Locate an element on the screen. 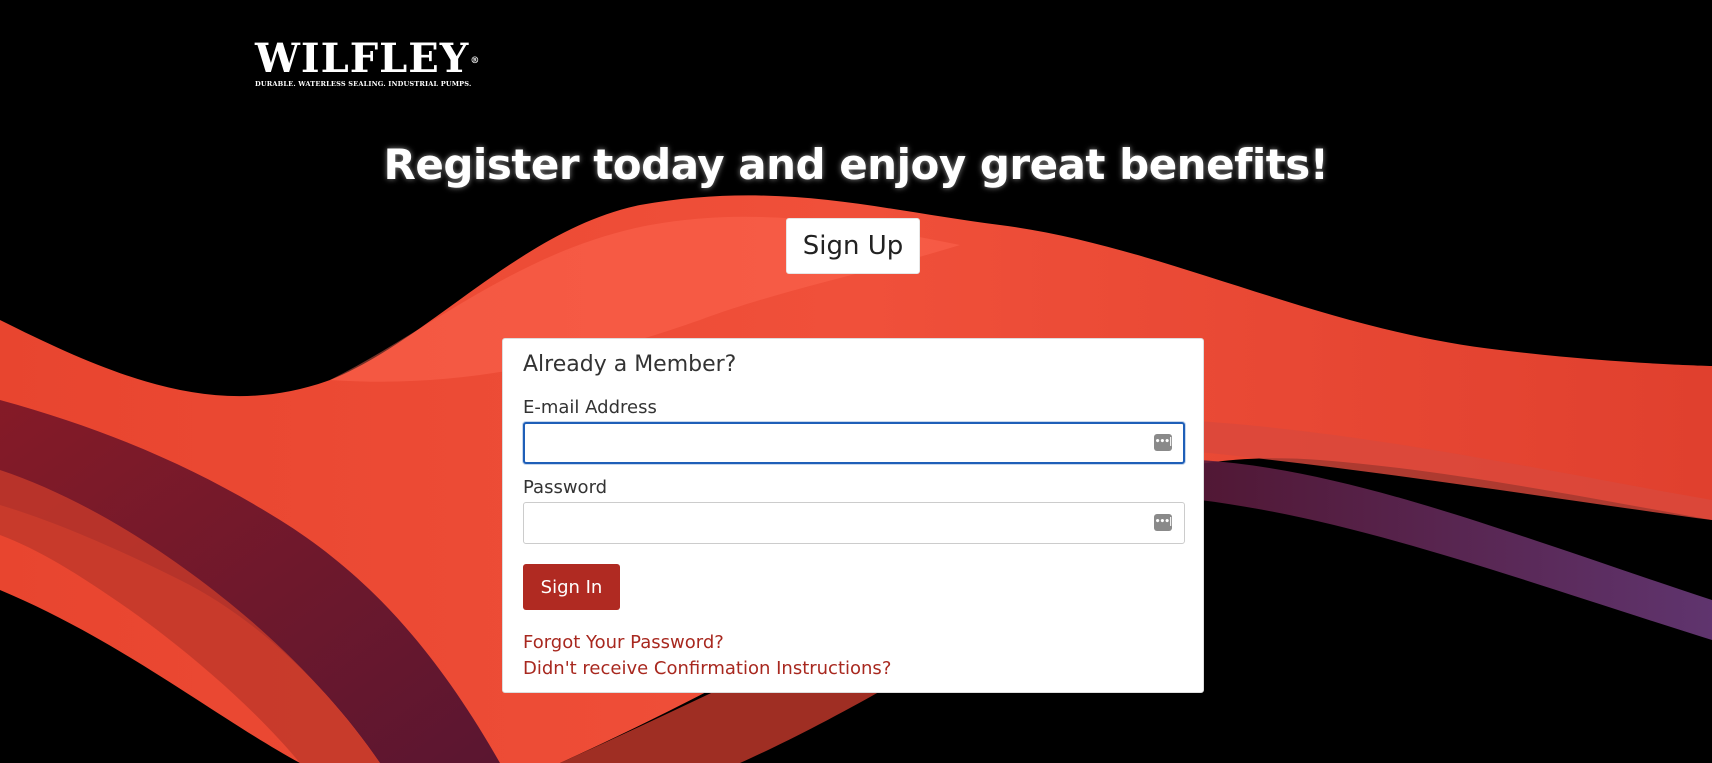 The image size is (1712, 763). sign-up-button: Sign Up is located at coordinates (853, 246).